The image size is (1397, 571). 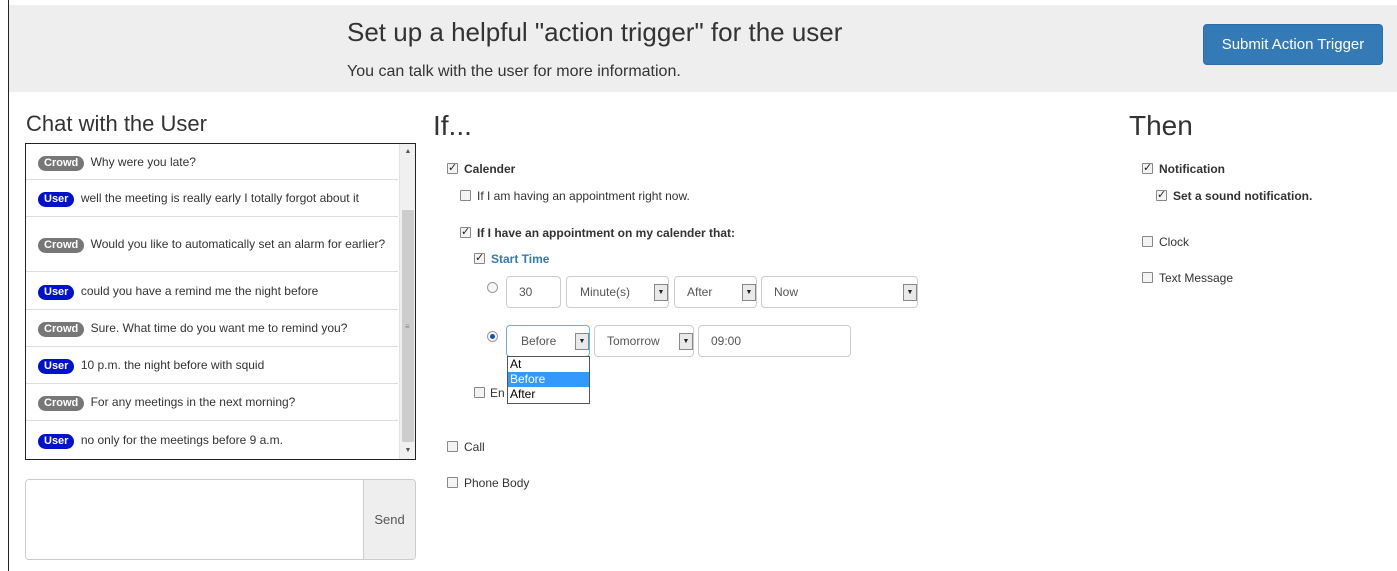 I want to click on message-text: 10 p.m. the night before with squid, so click(x=172, y=365).